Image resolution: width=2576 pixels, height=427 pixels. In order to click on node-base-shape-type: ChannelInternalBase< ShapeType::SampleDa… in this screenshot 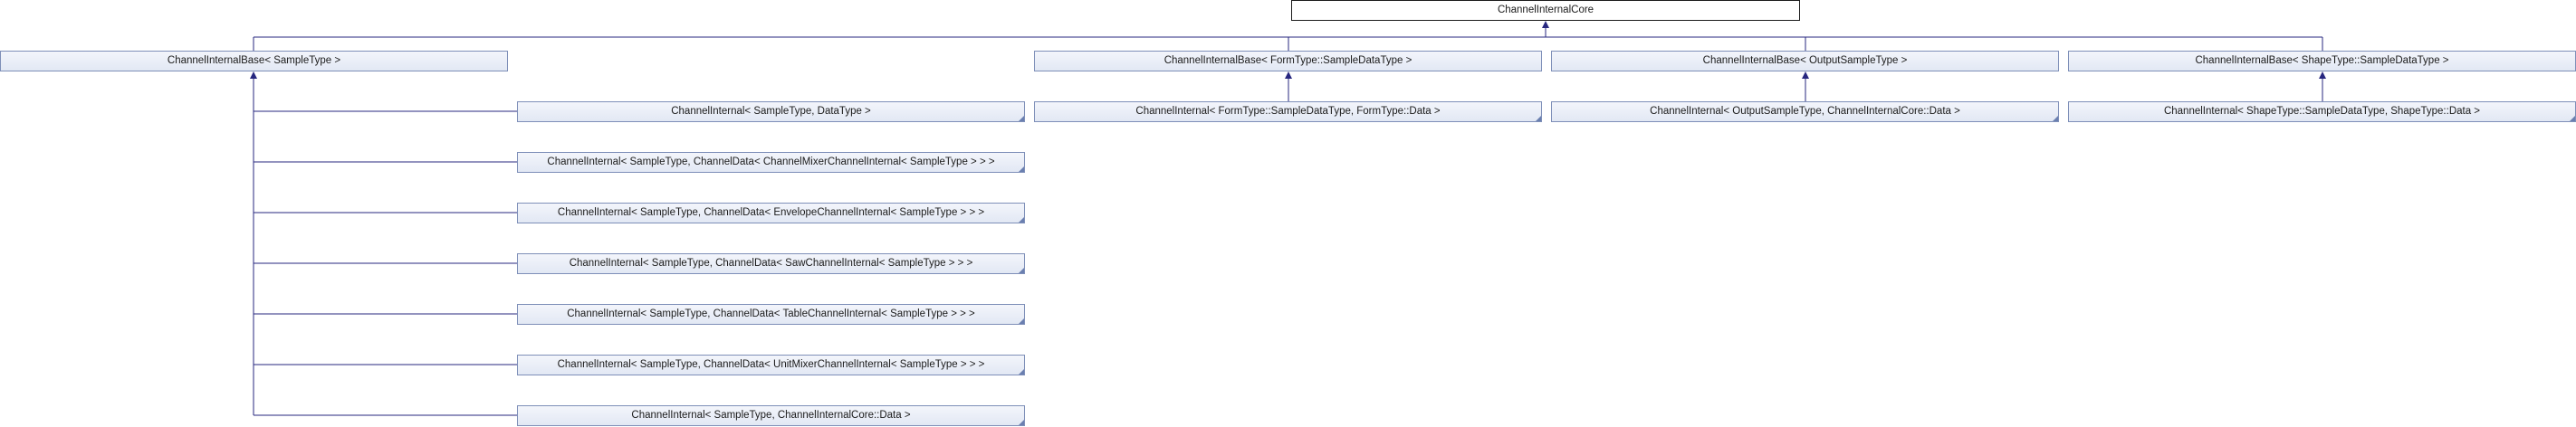, I will do `click(2322, 61)`.